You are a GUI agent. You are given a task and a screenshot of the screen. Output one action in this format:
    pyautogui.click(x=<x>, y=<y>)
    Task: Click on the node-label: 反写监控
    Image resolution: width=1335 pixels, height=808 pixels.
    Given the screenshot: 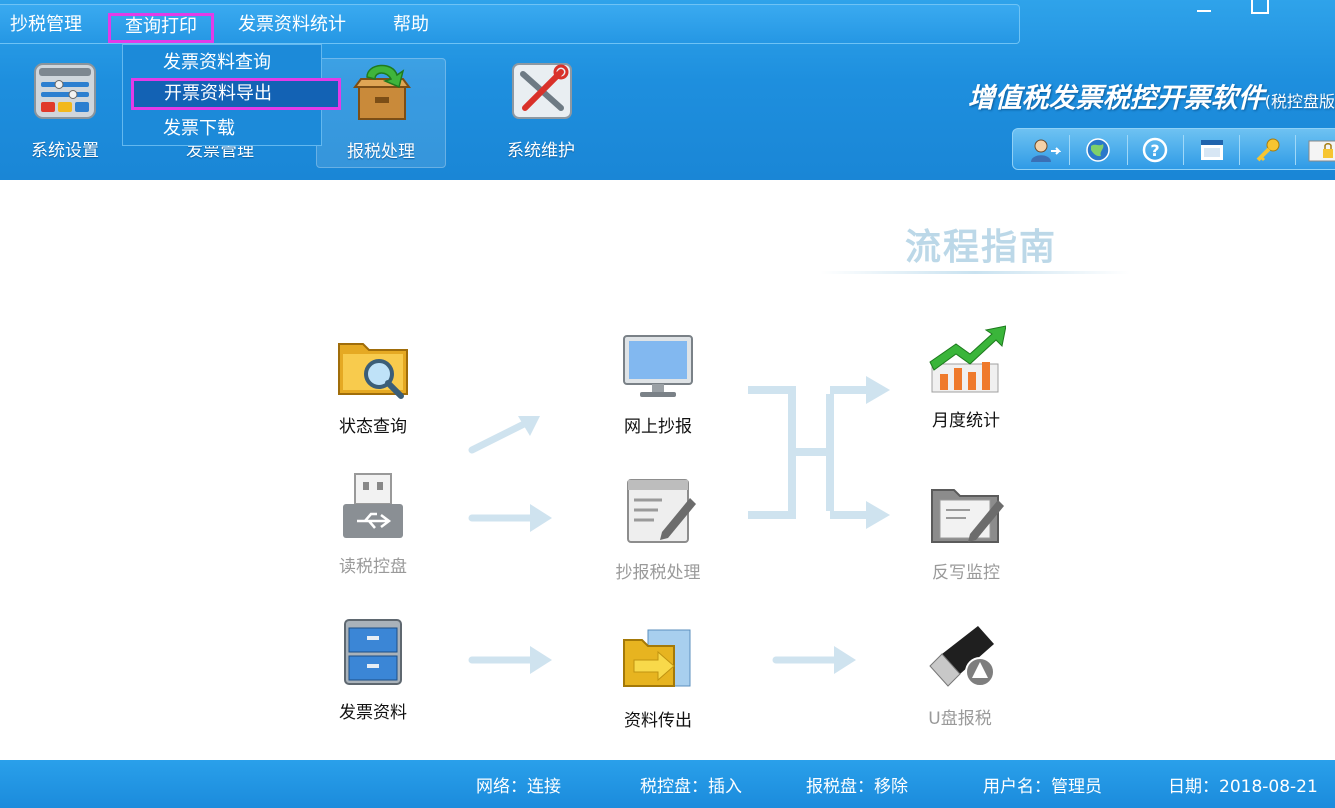 What is the action you would take?
    pyautogui.click(x=966, y=573)
    